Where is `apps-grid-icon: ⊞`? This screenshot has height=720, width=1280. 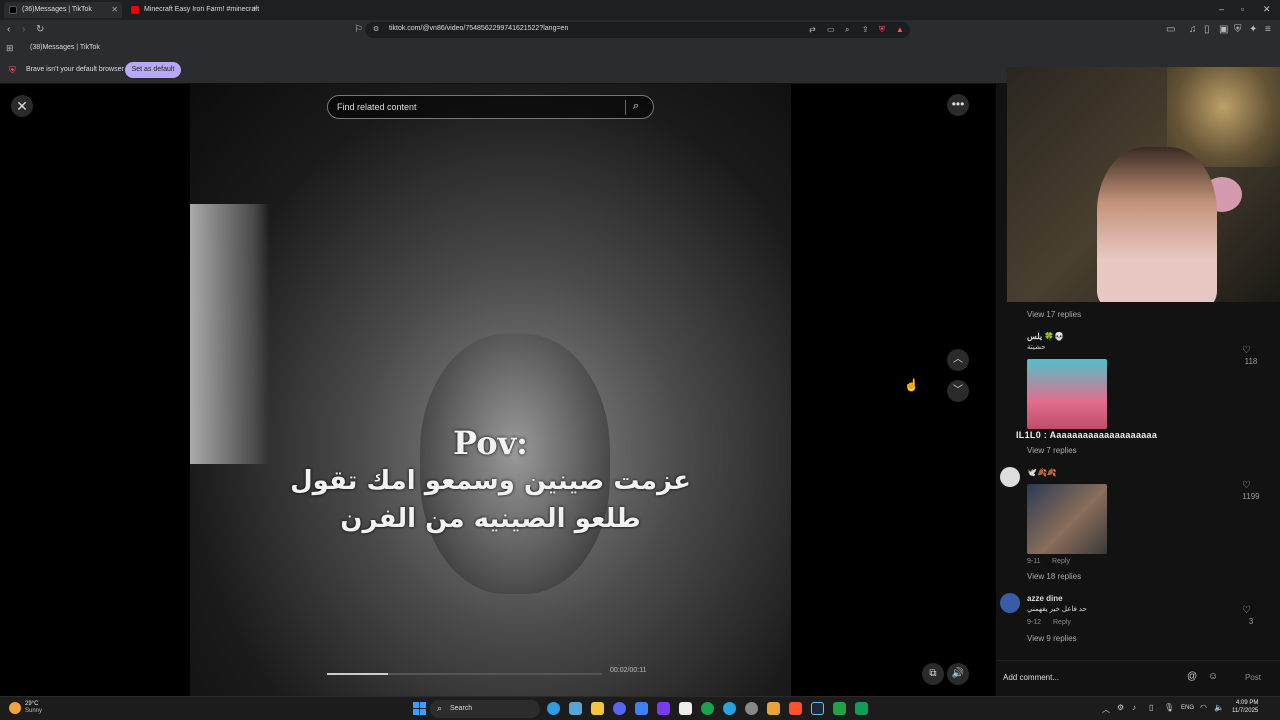
apps-grid-icon: ⊞ is located at coordinates (10, 48).